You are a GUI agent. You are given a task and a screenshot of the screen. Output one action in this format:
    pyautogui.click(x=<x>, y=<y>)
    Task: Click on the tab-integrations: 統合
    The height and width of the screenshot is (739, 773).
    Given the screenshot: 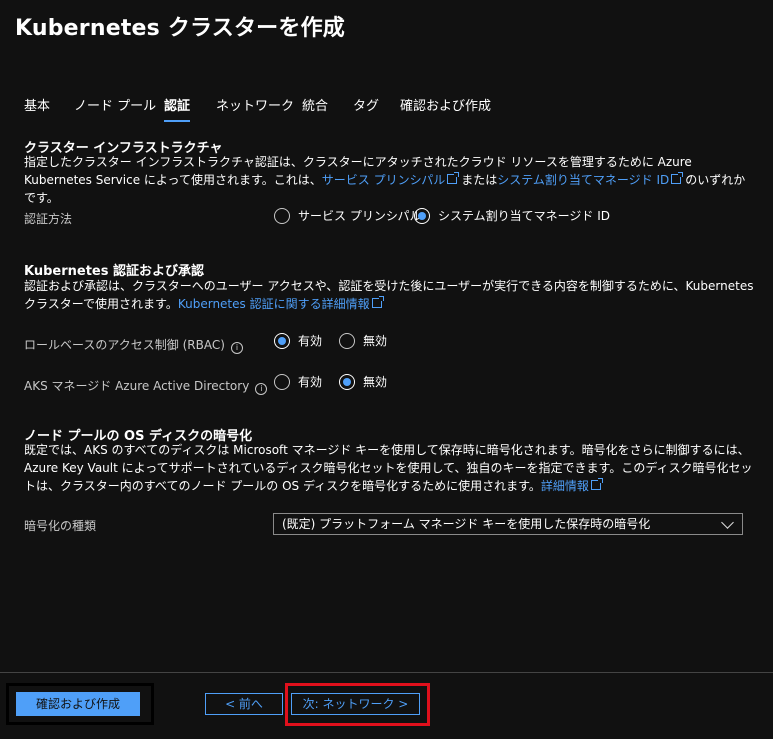 What is the action you would take?
    pyautogui.click(x=315, y=104)
    